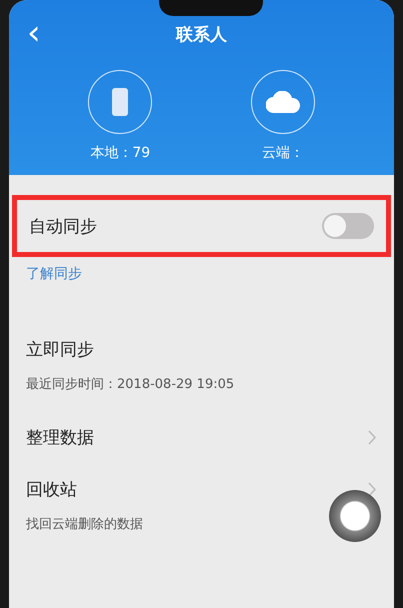  What do you see at coordinates (60, 437) in the screenshot?
I see `menu-item: 整理数据` at bounding box center [60, 437].